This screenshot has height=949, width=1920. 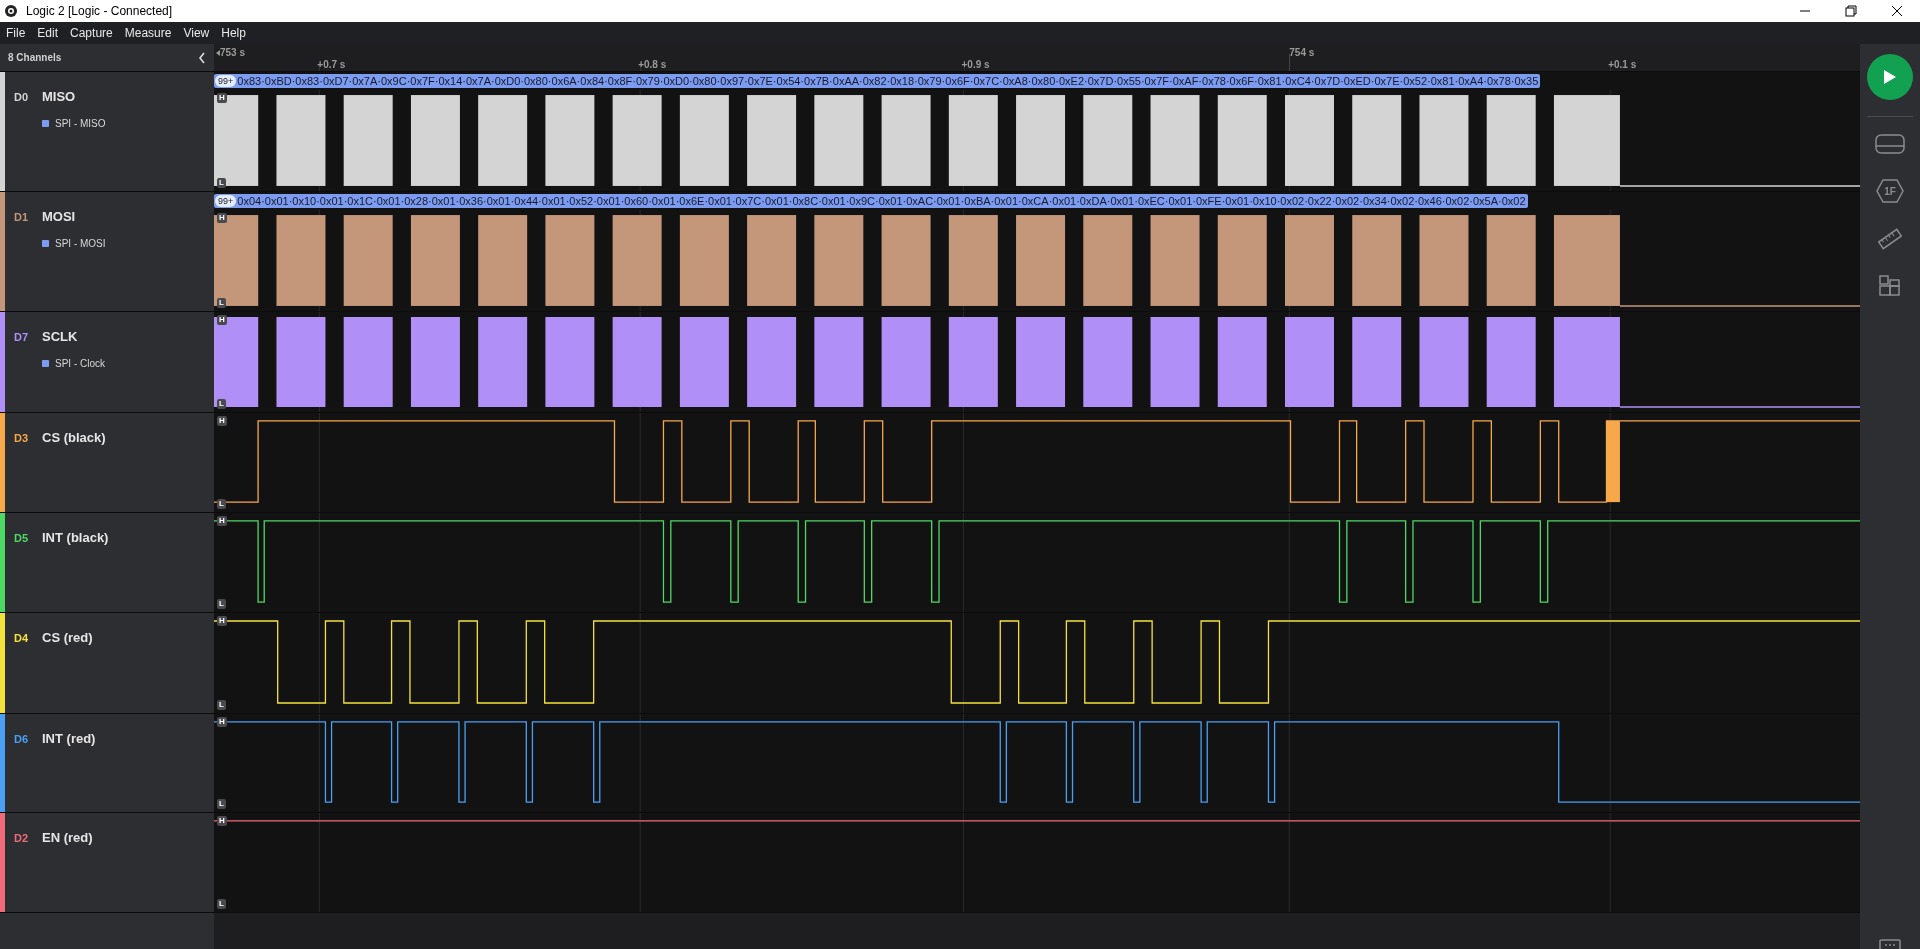 What do you see at coordinates (233, 33) in the screenshot?
I see `menu-item: Help` at bounding box center [233, 33].